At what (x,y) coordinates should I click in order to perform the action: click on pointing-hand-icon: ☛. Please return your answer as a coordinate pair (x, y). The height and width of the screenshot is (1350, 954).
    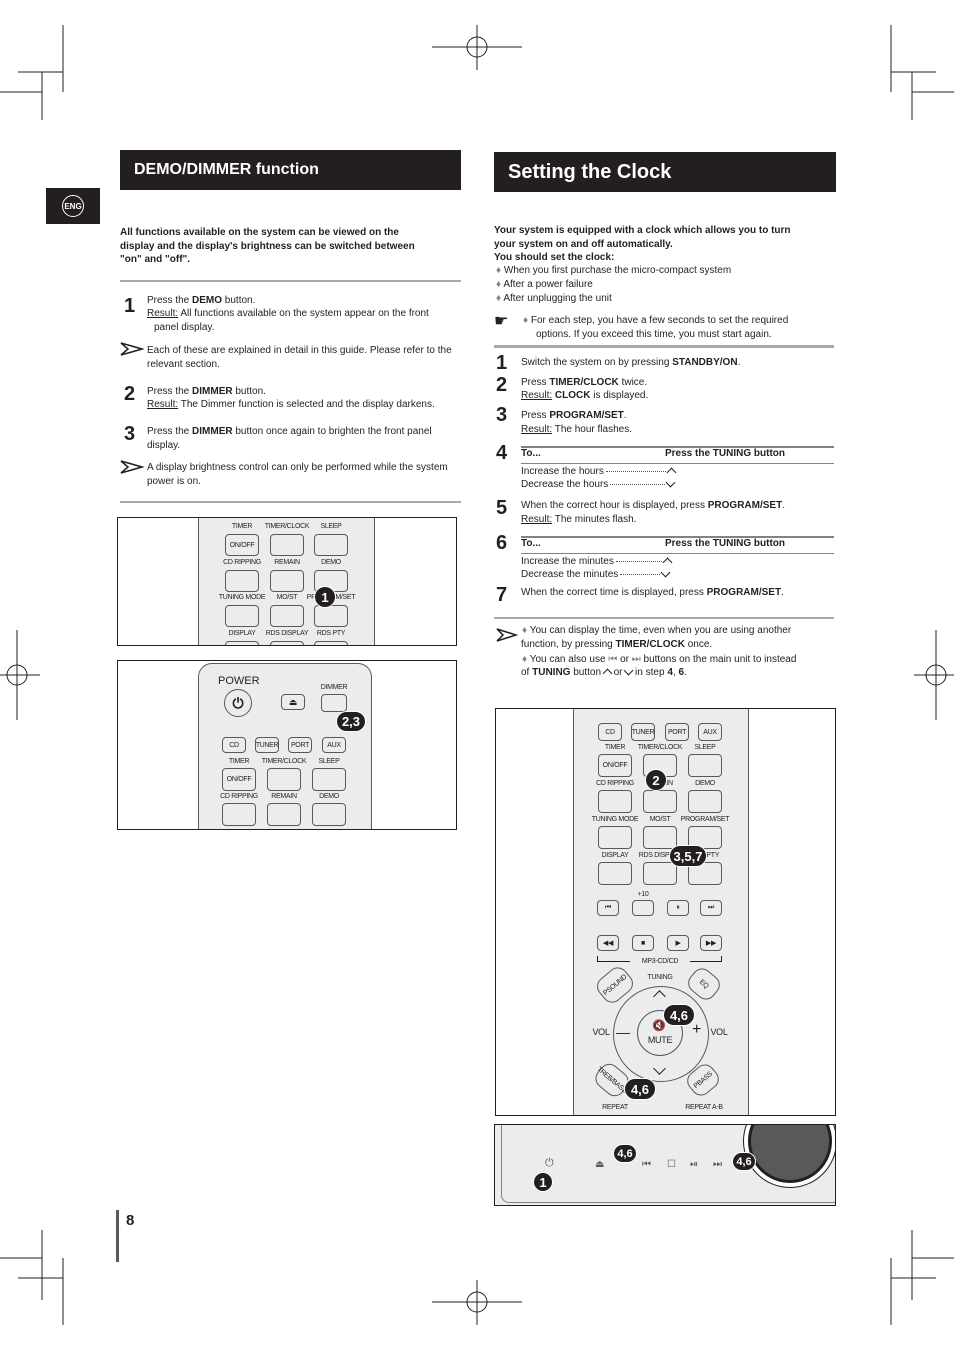
    Looking at the image, I should click on (501, 321).